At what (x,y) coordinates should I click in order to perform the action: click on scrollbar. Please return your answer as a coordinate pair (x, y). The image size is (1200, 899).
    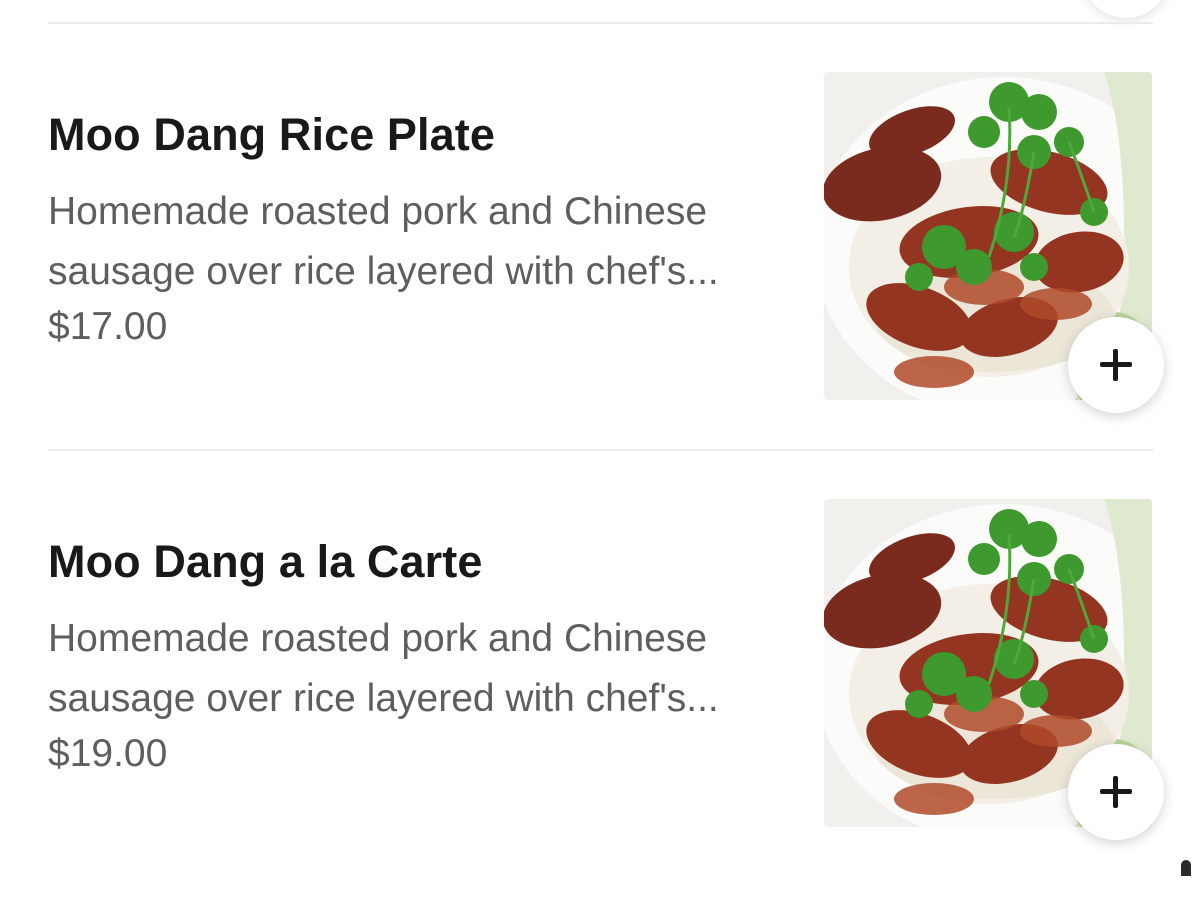
    Looking at the image, I should click on (1186, 868).